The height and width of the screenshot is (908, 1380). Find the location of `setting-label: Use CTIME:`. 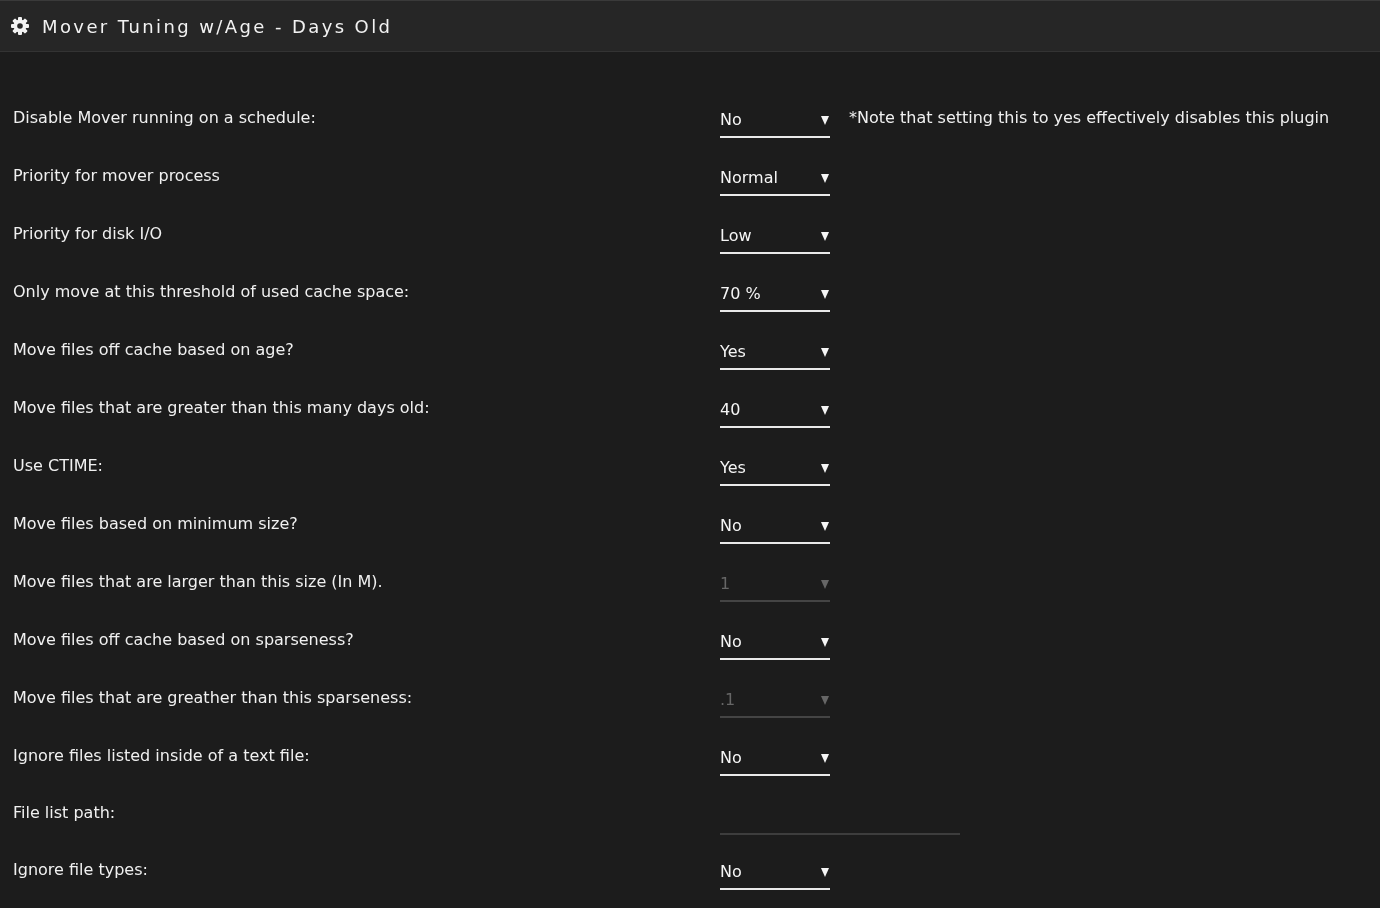

setting-label: Use CTIME: is located at coordinates (58, 466).